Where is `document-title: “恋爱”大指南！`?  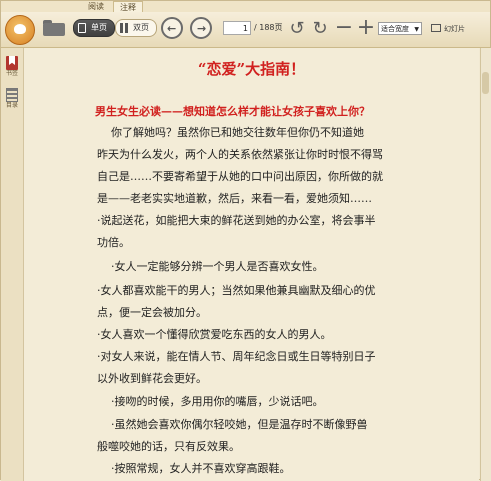
document-title: “恋爱”大指南！ is located at coordinates (251, 69).